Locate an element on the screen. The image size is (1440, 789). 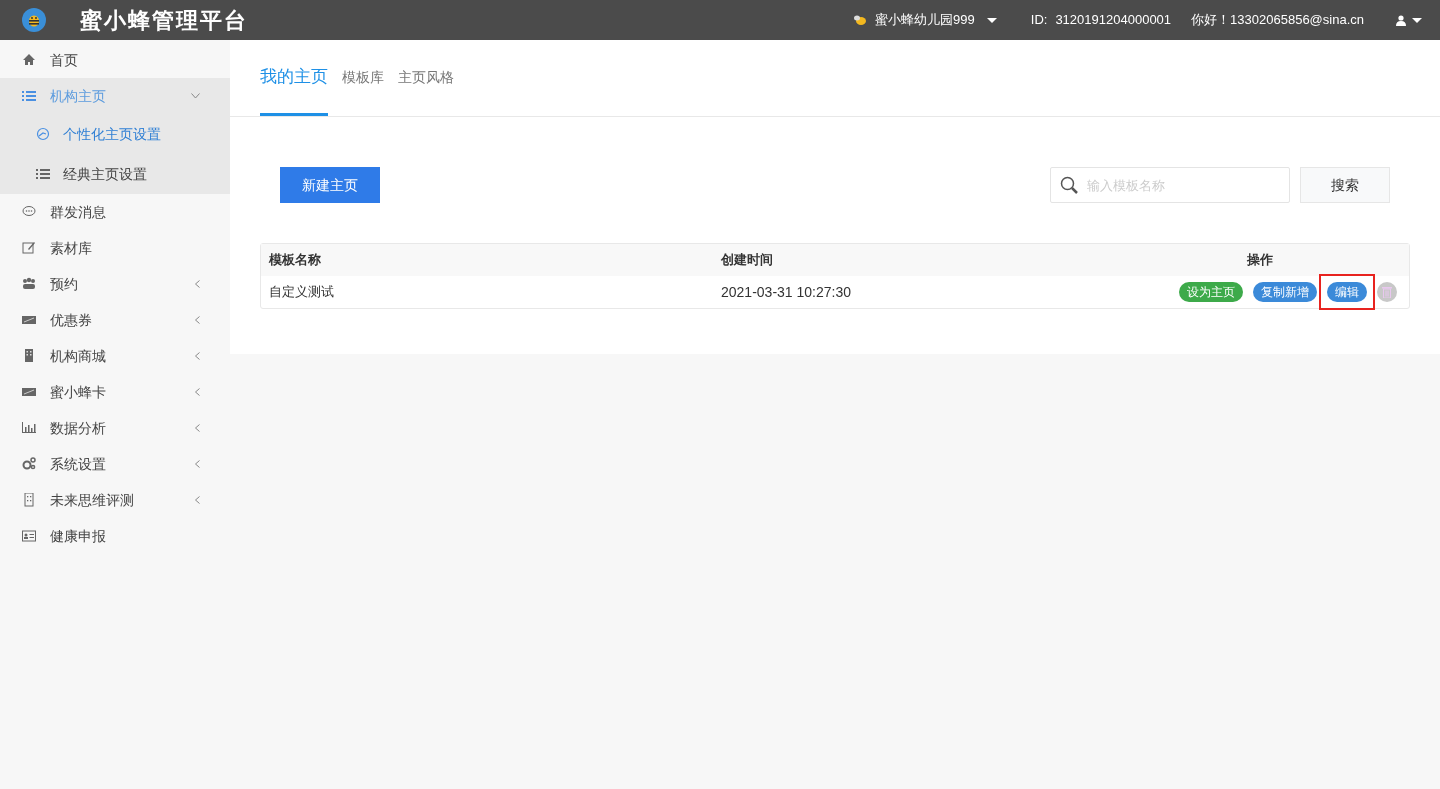
sidebar-item: 数据分析 is located at coordinates (115, 428).